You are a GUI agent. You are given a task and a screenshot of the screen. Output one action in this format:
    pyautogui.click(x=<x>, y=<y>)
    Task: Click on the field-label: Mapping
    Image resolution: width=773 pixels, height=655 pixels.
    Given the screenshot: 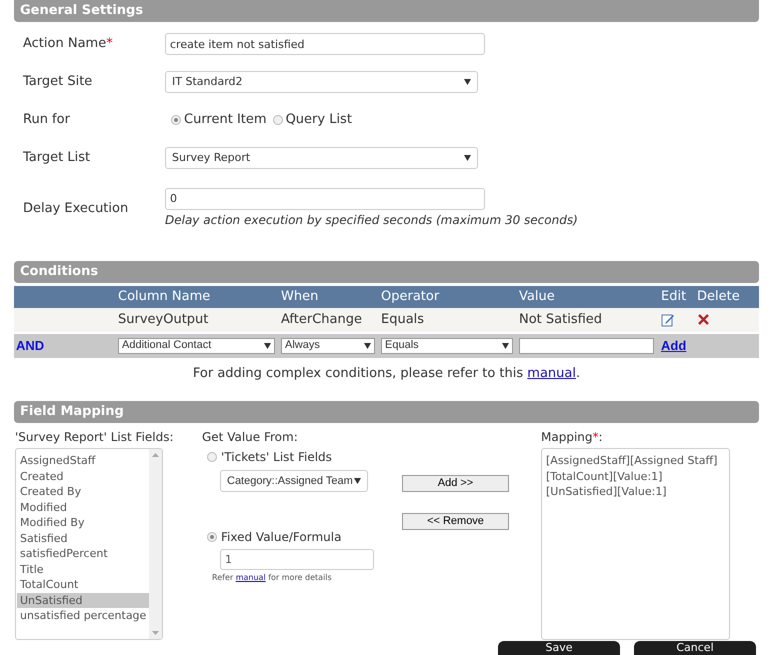 What is the action you would take?
    pyautogui.click(x=566, y=437)
    